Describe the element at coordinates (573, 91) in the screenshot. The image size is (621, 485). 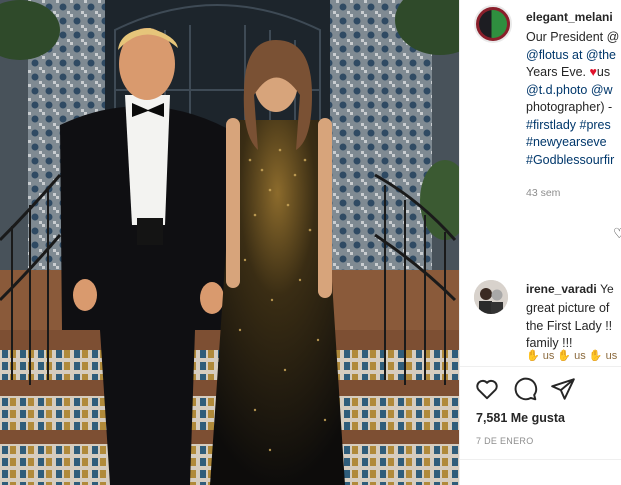
I see `caption-mention: @t.d.photo @w` at that location.